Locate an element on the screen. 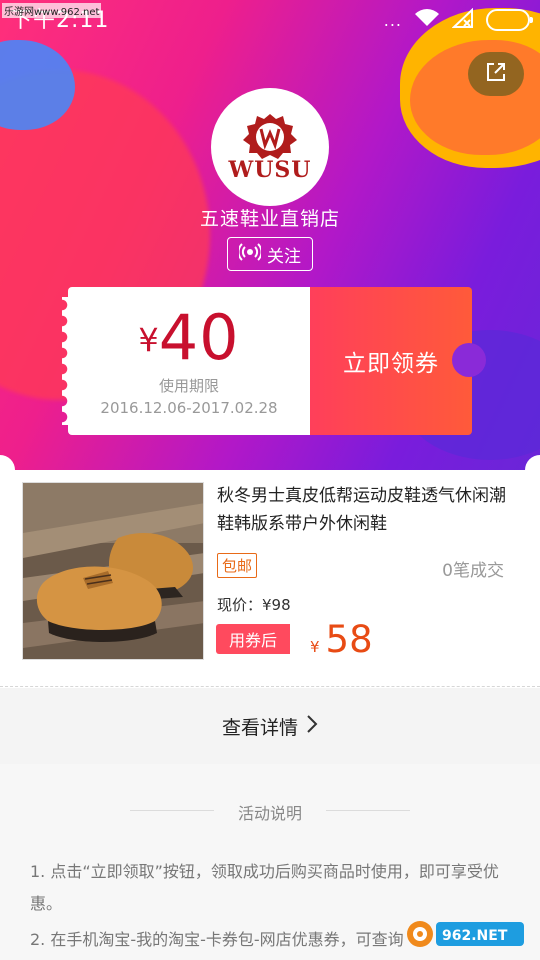 The image size is (540, 960). coupon-card: ¥40 使用期限 2016.12.06-2017.02.28 立即领券 is located at coordinates (274, 361).